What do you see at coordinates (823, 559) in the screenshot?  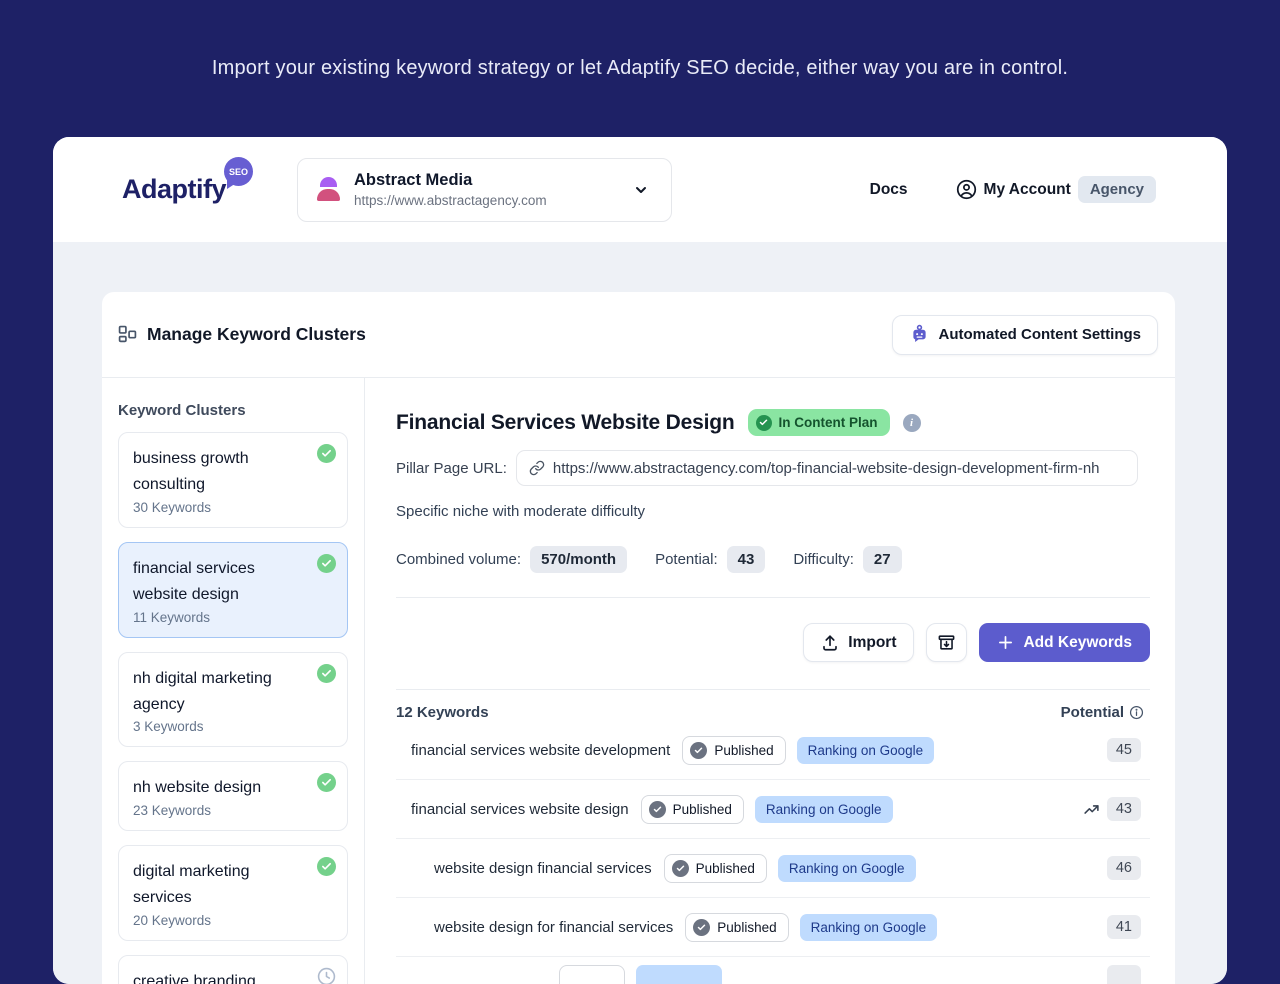 I see `difficulty-label: Difficulty:` at bounding box center [823, 559].